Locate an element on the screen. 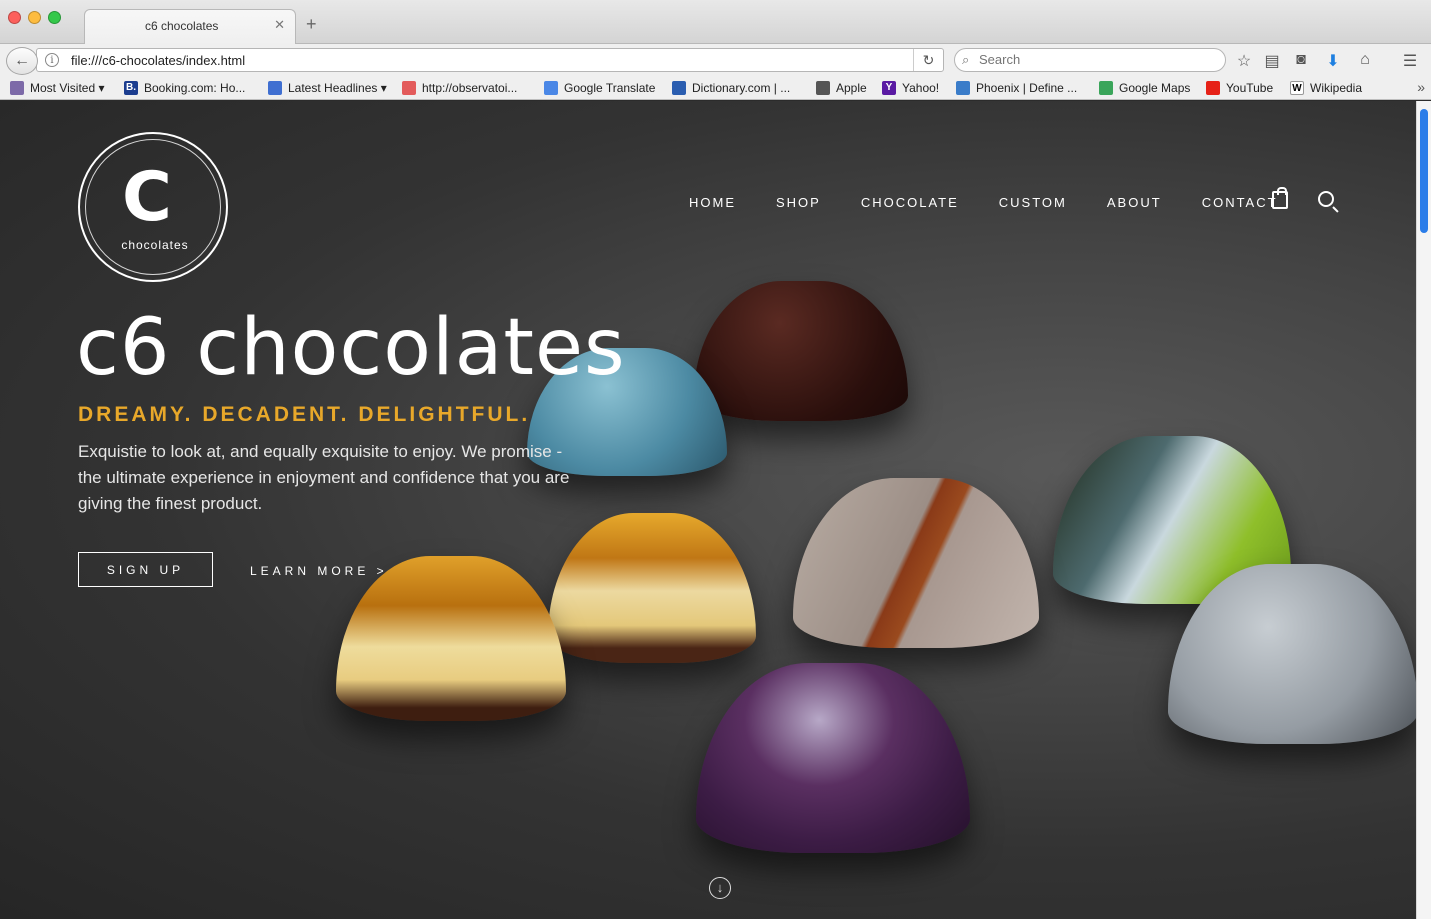  page-scrollbar is located at coordinates (1423, 510).